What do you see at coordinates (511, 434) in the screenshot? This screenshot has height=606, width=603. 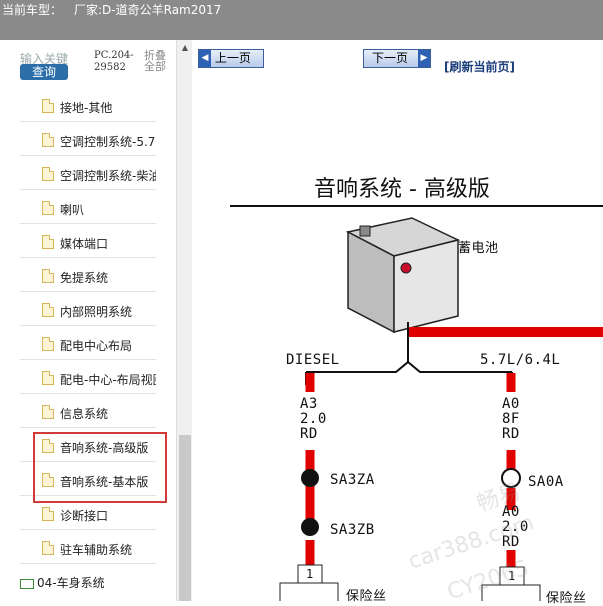 I see `wire-right-line3: RD` at bounding box center [511, 434].